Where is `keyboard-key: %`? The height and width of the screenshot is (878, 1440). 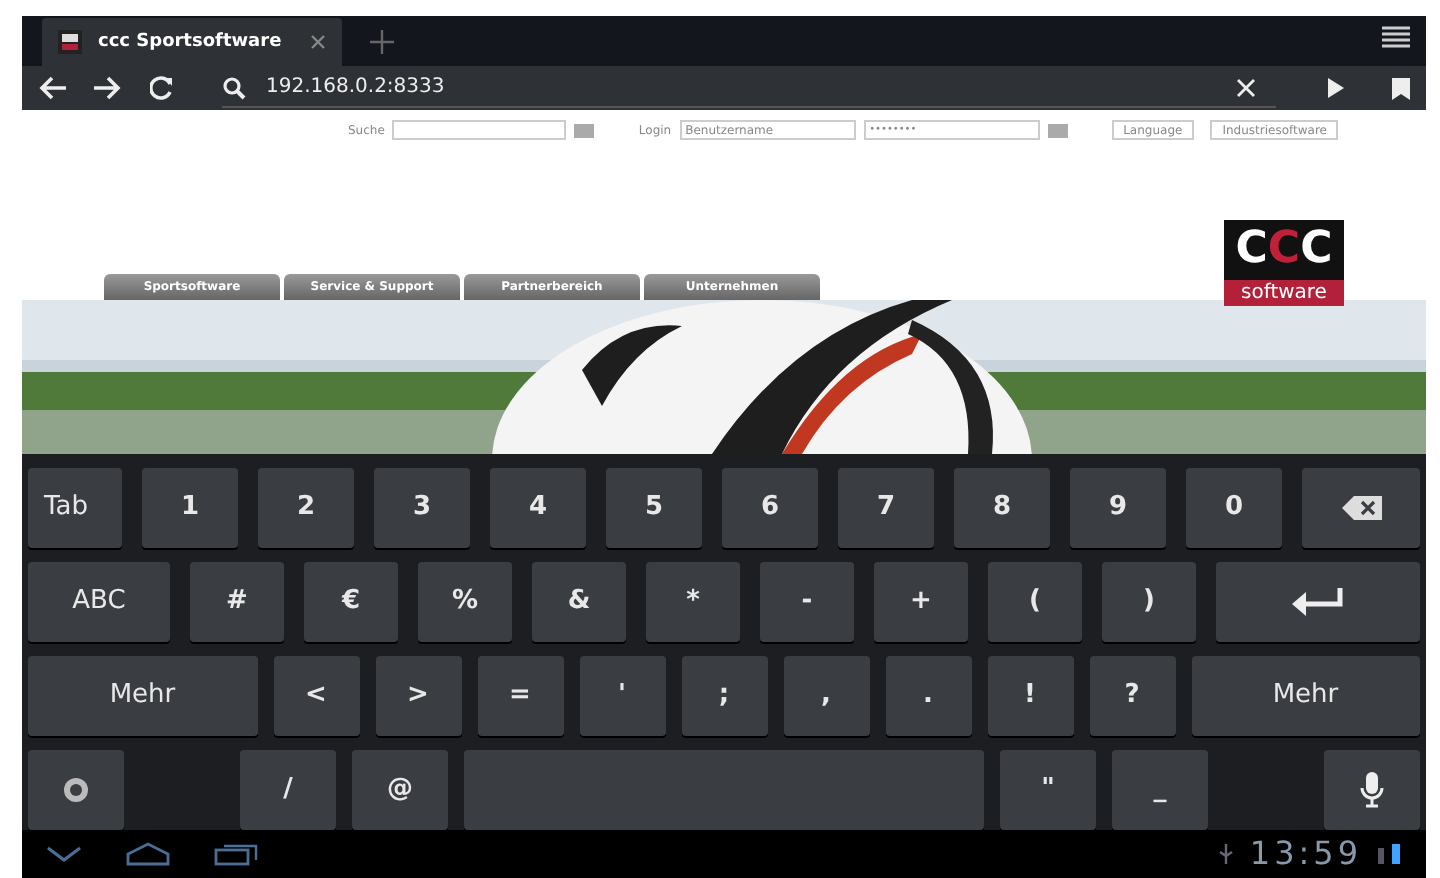
keyboard-key: % is located at coordinates (465, 602).